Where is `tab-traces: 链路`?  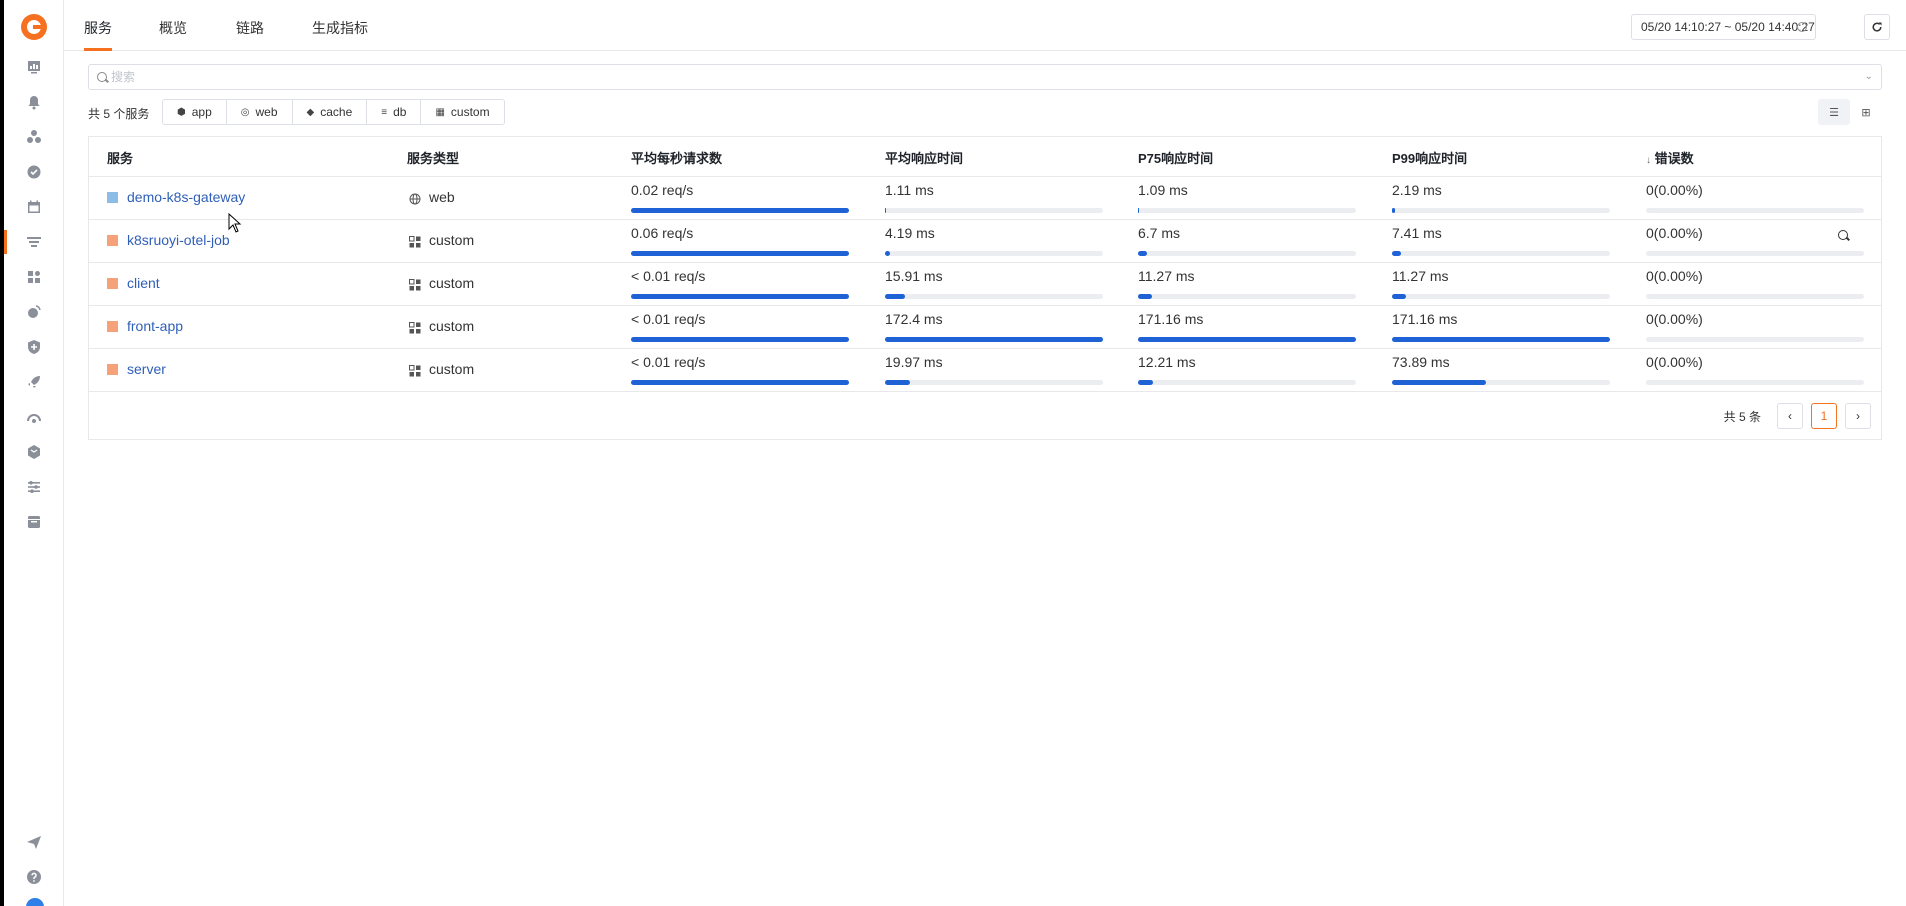 tab-traces: 链路 is located at coordinates (250, 28).